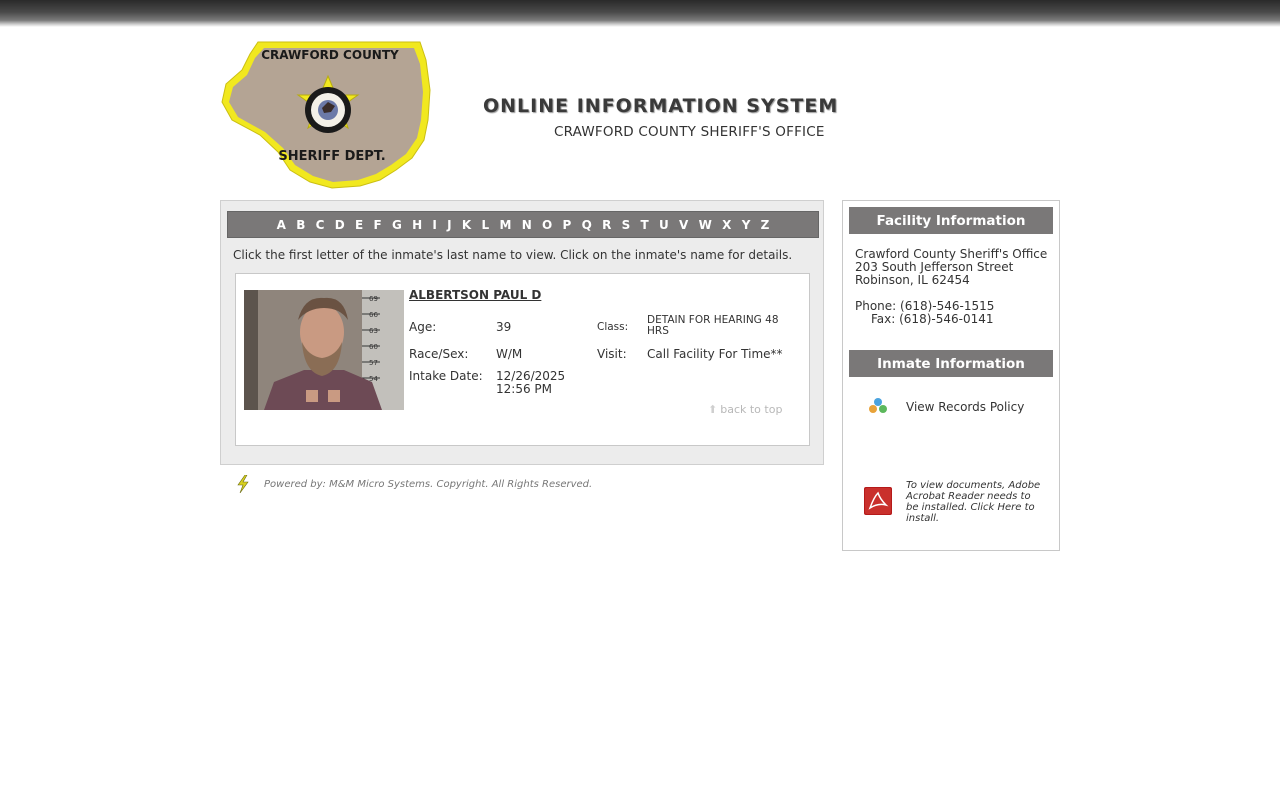 The width and height of the screenshot is (1280, 800). What do you see at coordinates (281, 225) in the screenshot?
I see `letter-link-a: A` at bounding box center [281, 225].